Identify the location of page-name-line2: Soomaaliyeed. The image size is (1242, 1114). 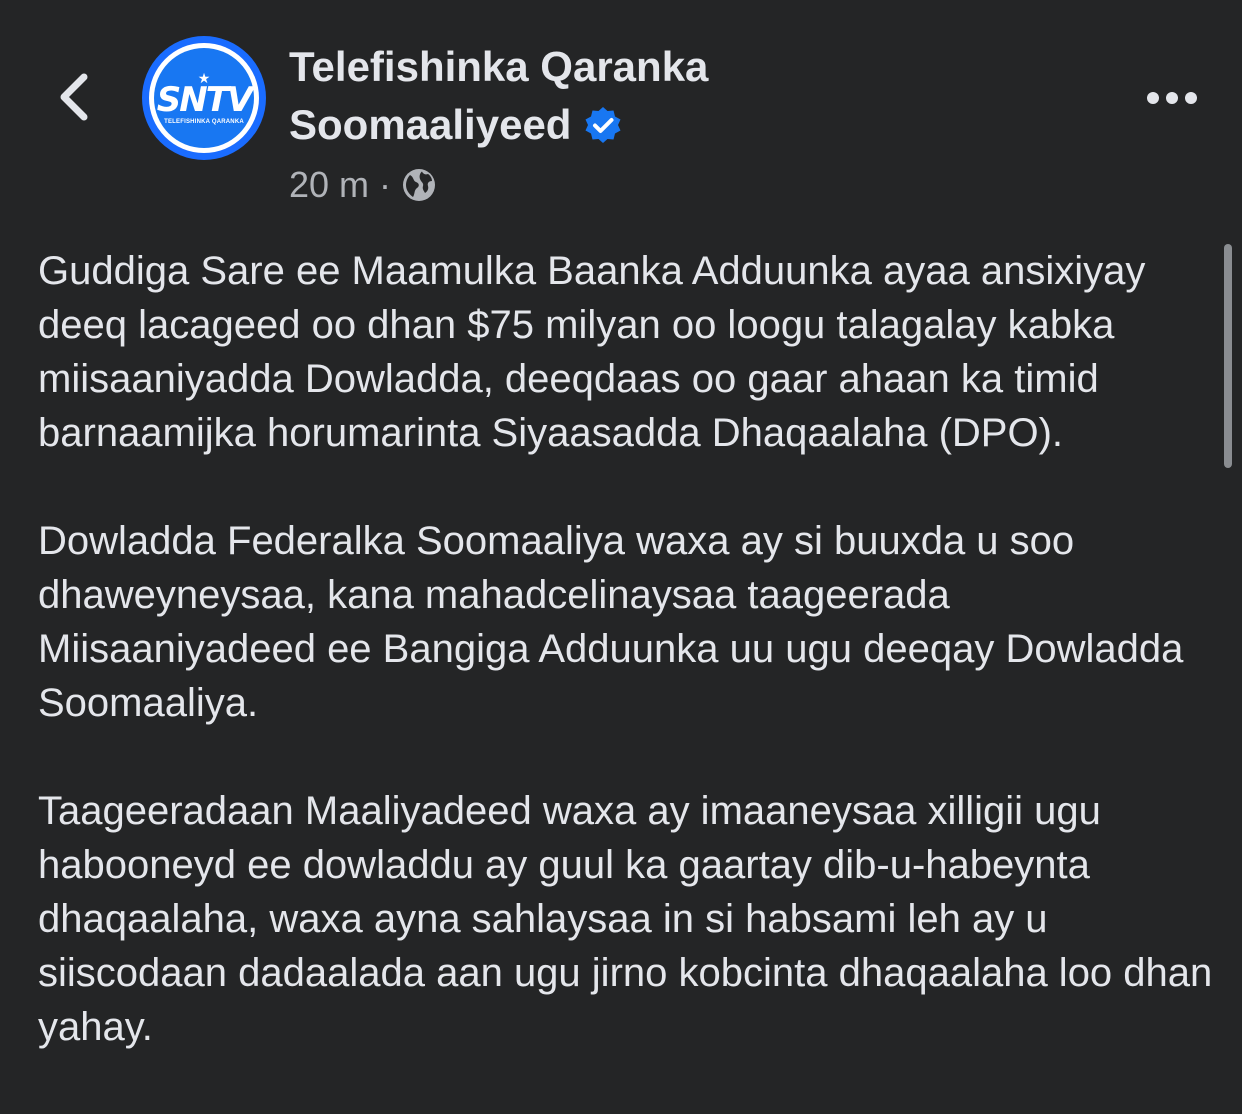
(430, 124).